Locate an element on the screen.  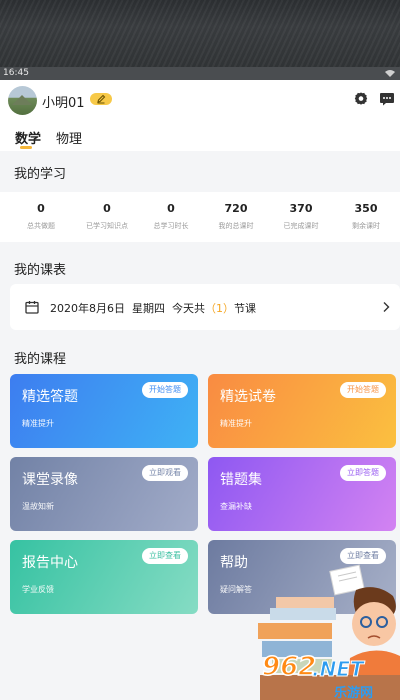
tab-physics: 物理 is located at coordinates (69, 137).